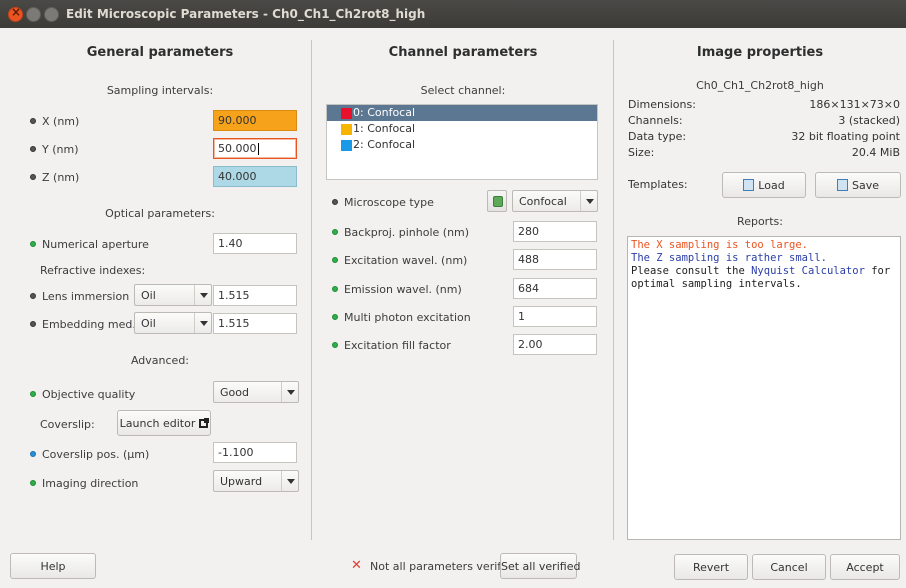 Image resolution: width=906 pixels, height=588 pixels. I want to click on excitation-wavelength-label: Excitation wavel. (nm), so click(399, 260).